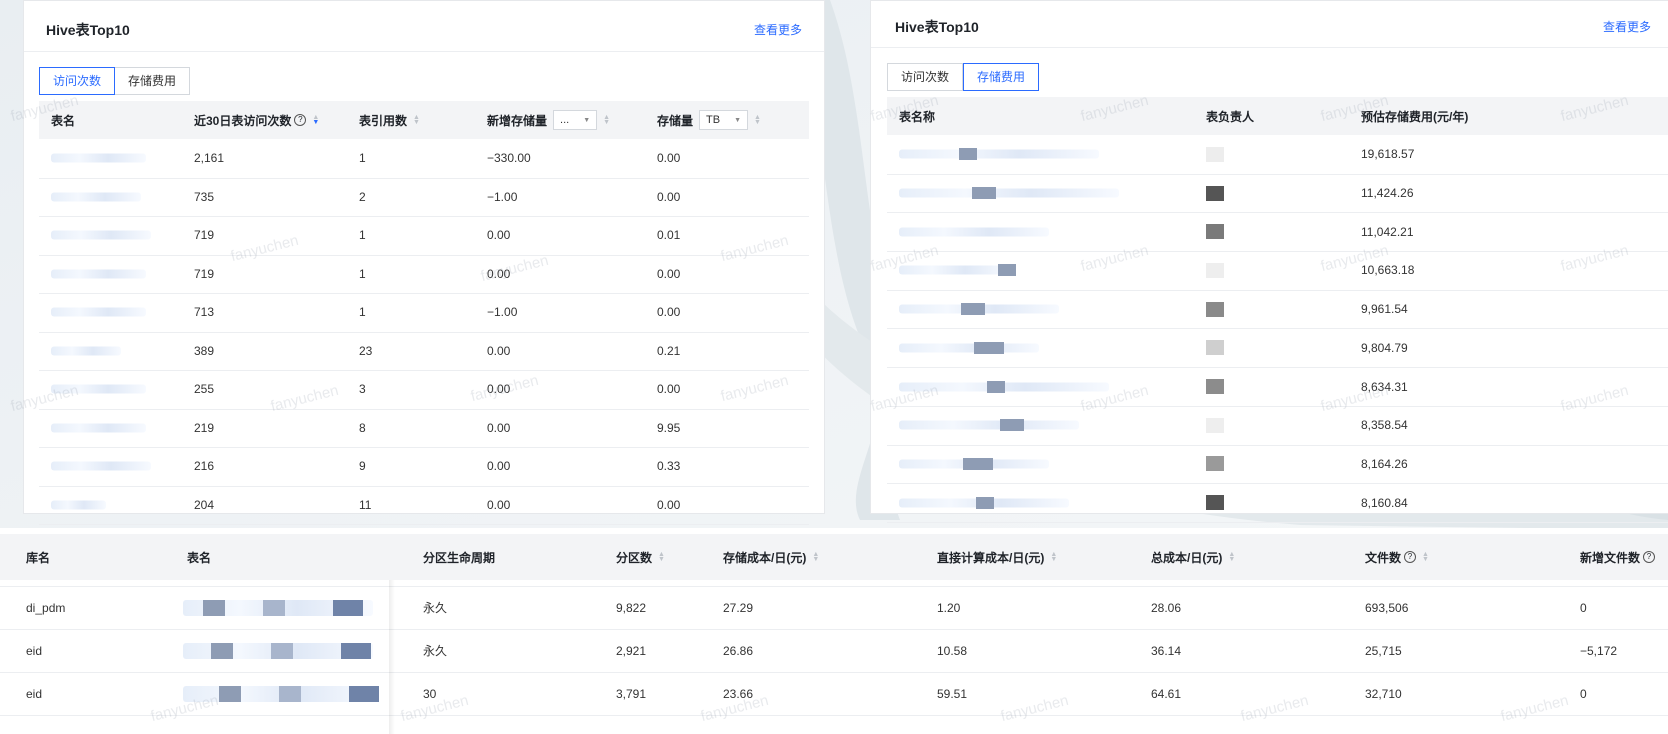 This screenshot has width=1668, height=734. I want to click on refs-cell: 8, so click(362, 427).